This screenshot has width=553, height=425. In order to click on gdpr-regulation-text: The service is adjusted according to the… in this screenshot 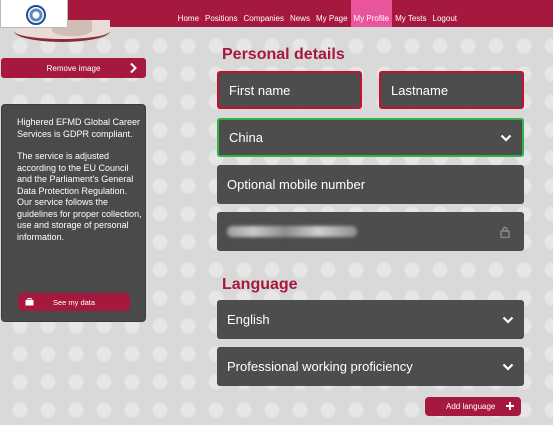, I will do `click(79, 196)`.